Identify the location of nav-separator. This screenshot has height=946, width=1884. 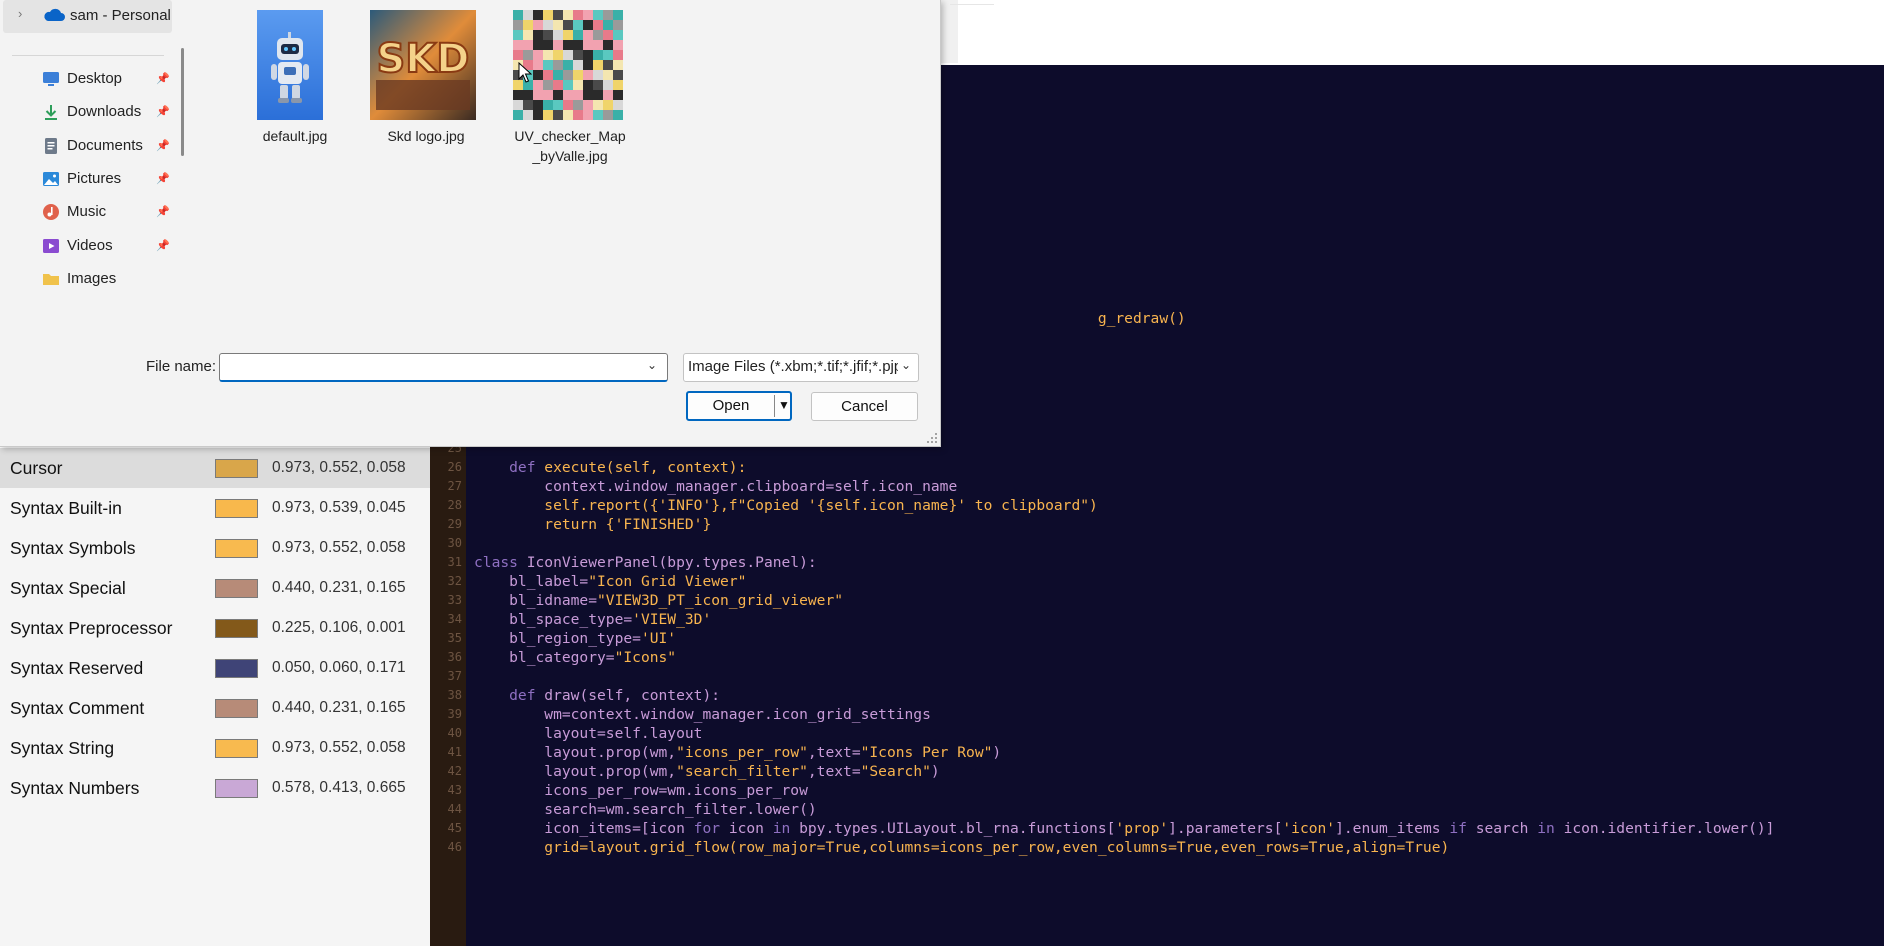
(88, 55).